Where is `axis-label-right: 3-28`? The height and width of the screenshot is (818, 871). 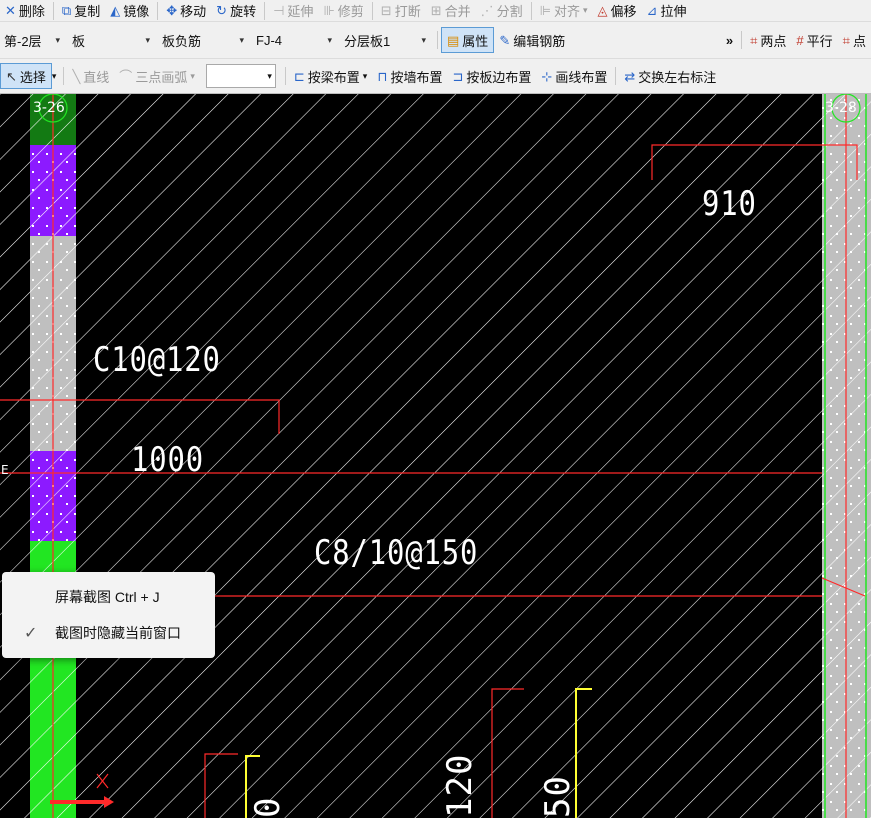
axis-label-right: 3-28 is located at coordinates (841, 108).